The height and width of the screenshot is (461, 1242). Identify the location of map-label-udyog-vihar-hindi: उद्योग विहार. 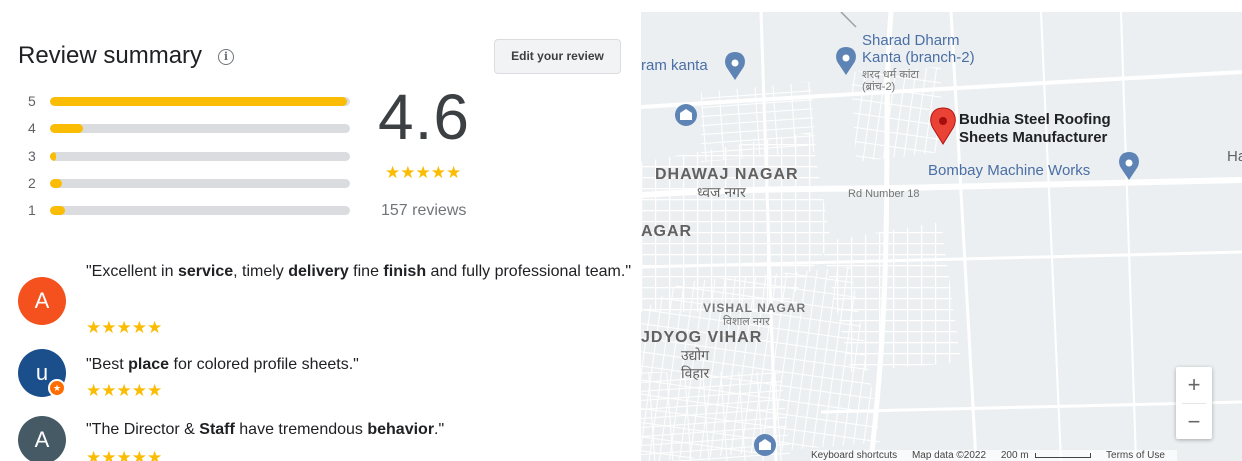
(695, 364).